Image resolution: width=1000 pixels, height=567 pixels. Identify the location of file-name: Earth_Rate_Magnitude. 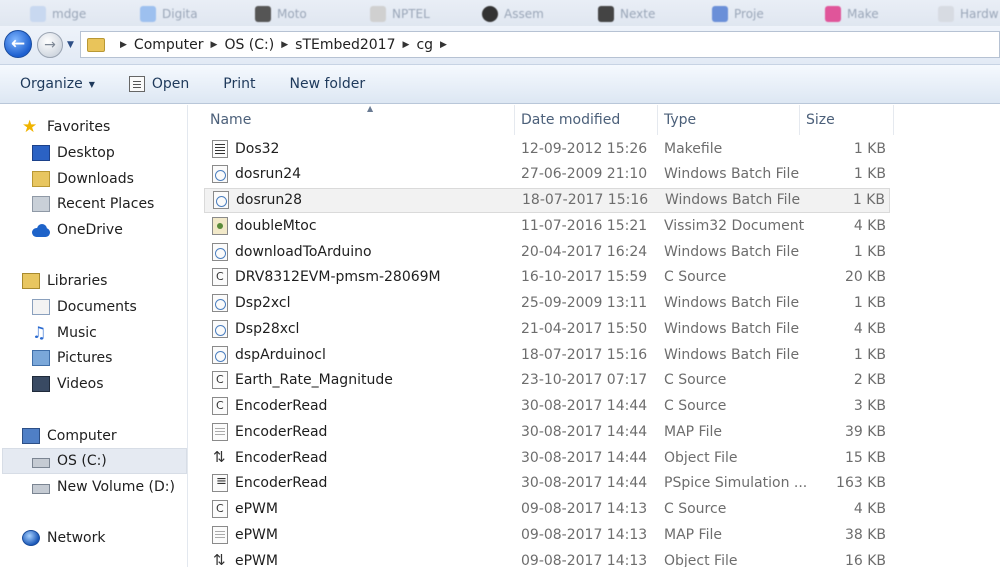
(314, 380).